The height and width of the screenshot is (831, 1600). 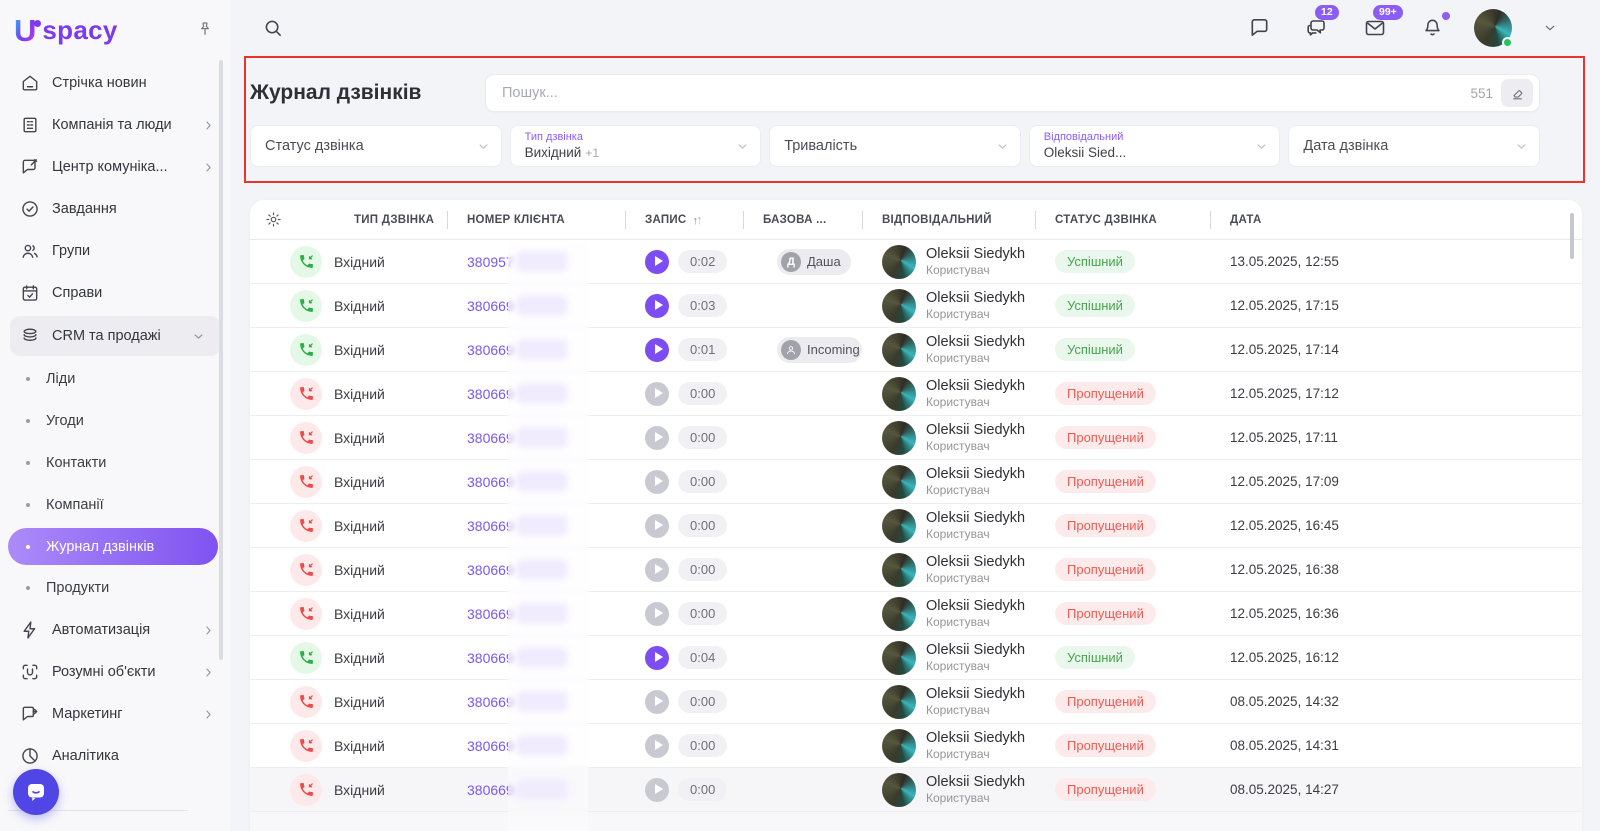 I want to click on sidebar-scrollbar, so click(x=221, y=360).